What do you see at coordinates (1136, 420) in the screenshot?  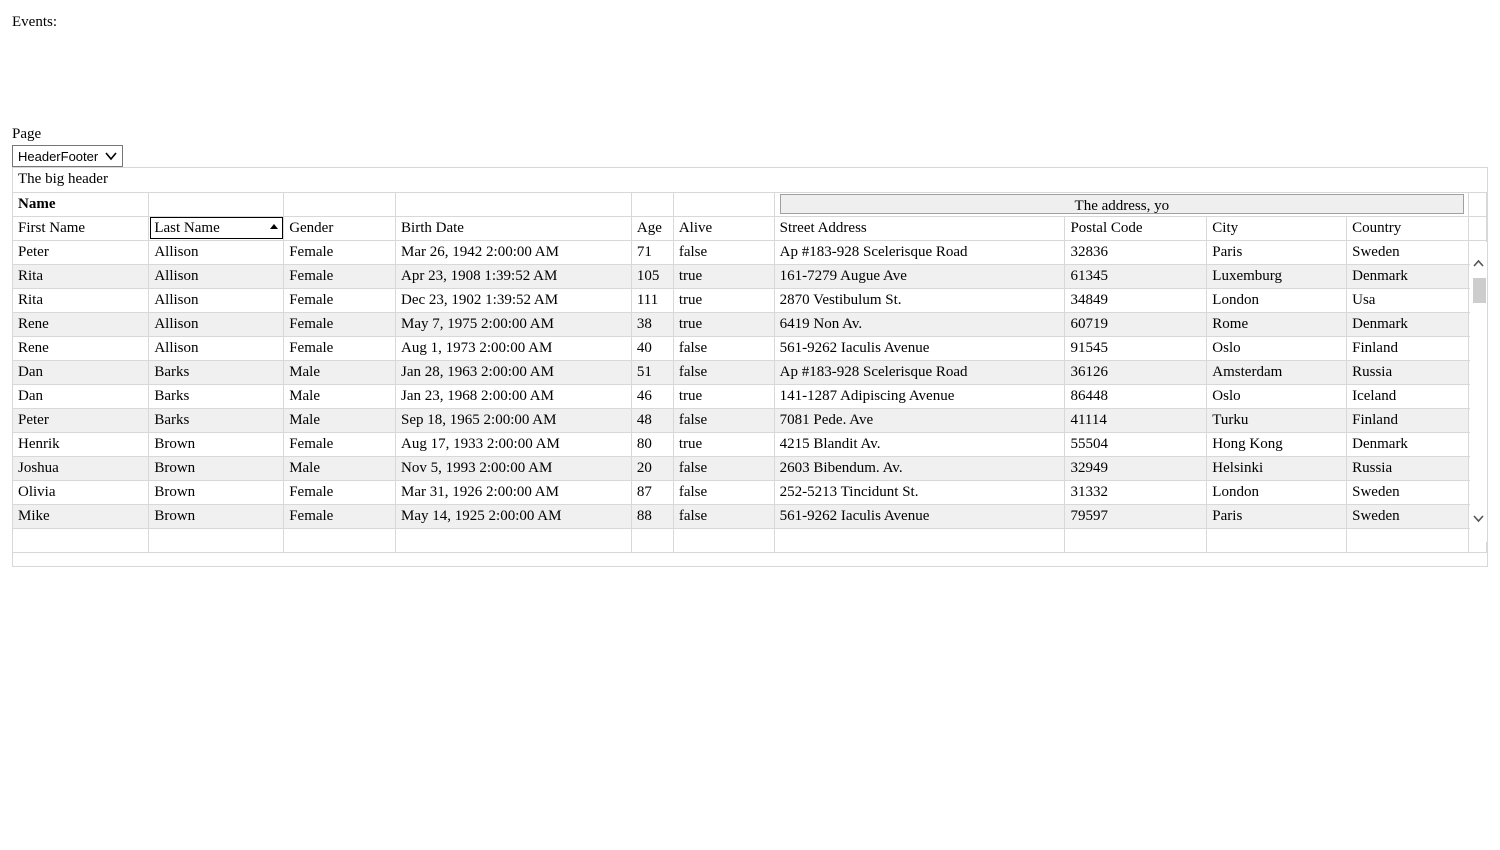 I see `table-cell: 41114` at bounding box center [1136, 420].